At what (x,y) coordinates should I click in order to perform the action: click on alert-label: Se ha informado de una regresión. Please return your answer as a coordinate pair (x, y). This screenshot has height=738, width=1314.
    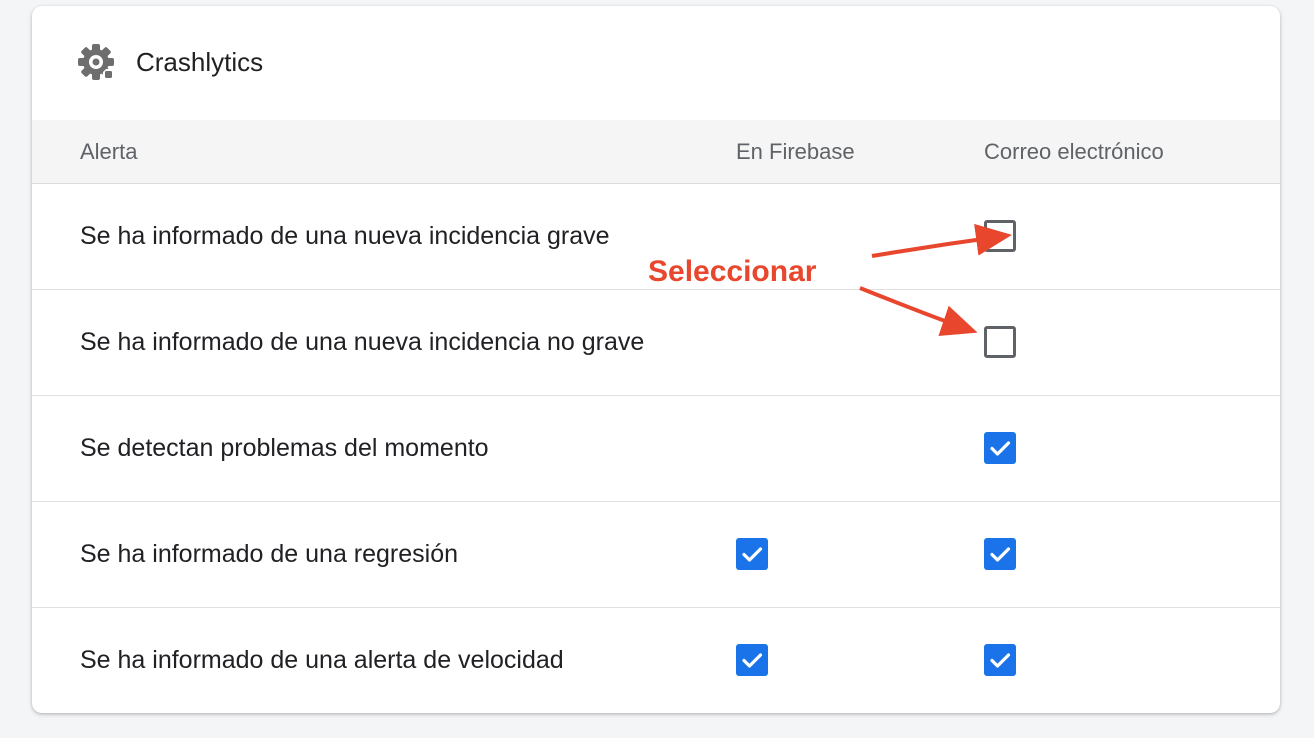
    Looking at the image, I should click on (269, 554).